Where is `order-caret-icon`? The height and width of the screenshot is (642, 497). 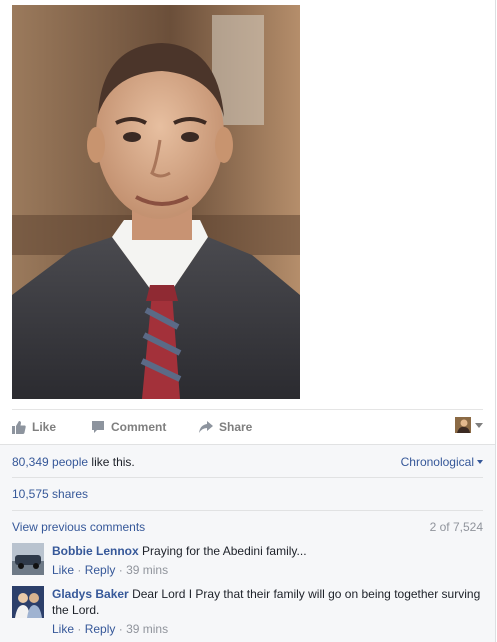
order-caret-icon is located at coordinates (480, 462).